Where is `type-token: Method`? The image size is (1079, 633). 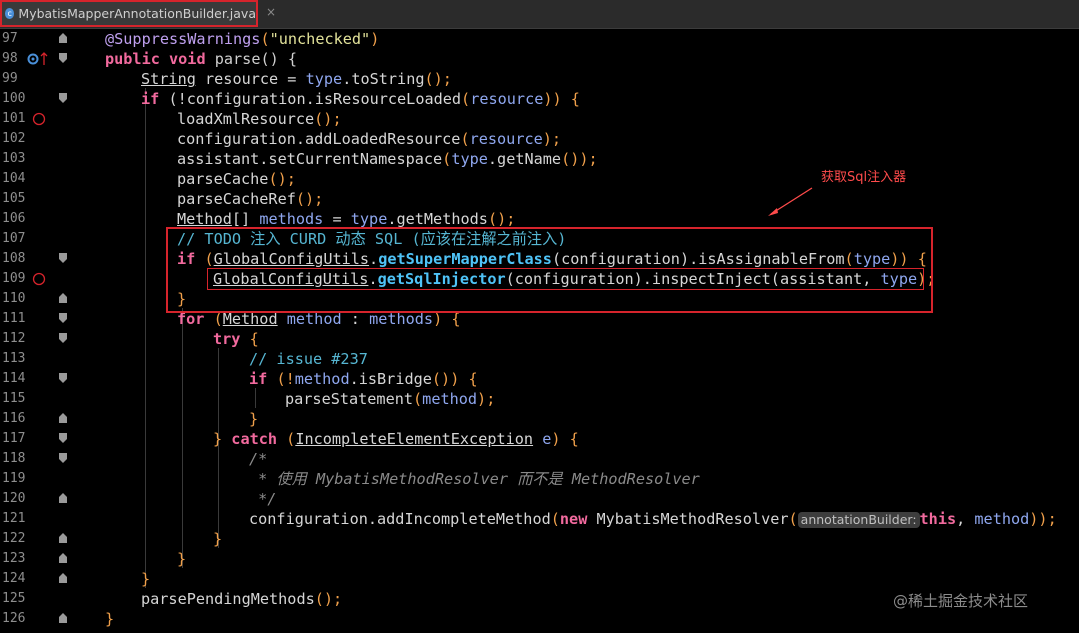 type-token: Method is located at coordinates (204, 219).